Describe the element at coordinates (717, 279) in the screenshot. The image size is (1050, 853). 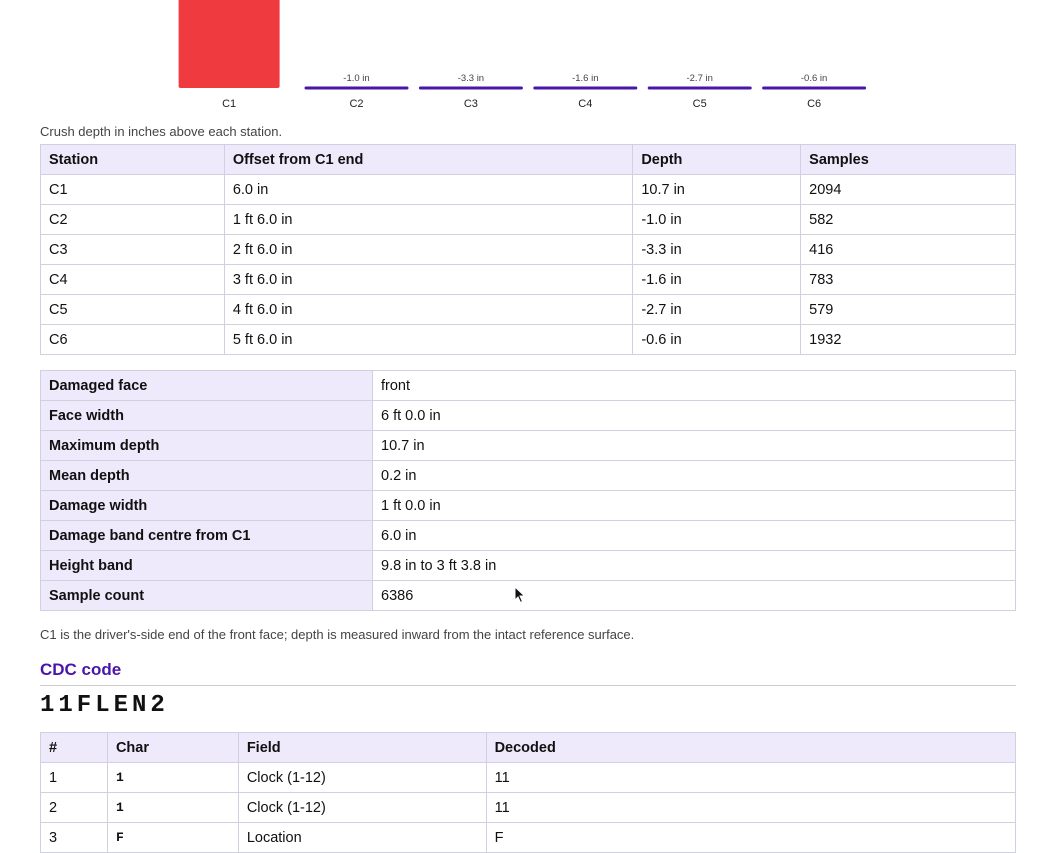
I see `depth-cell: -1.6 in` at that location.